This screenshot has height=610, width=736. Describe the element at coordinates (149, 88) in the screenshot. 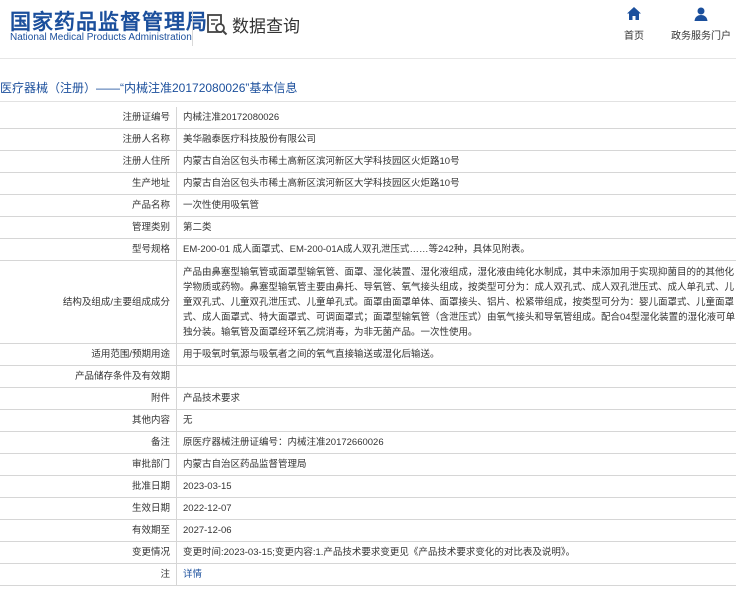

I see `page-title: 医疗器械（注册）——“内械注准20172080026”基本信息` at that location.